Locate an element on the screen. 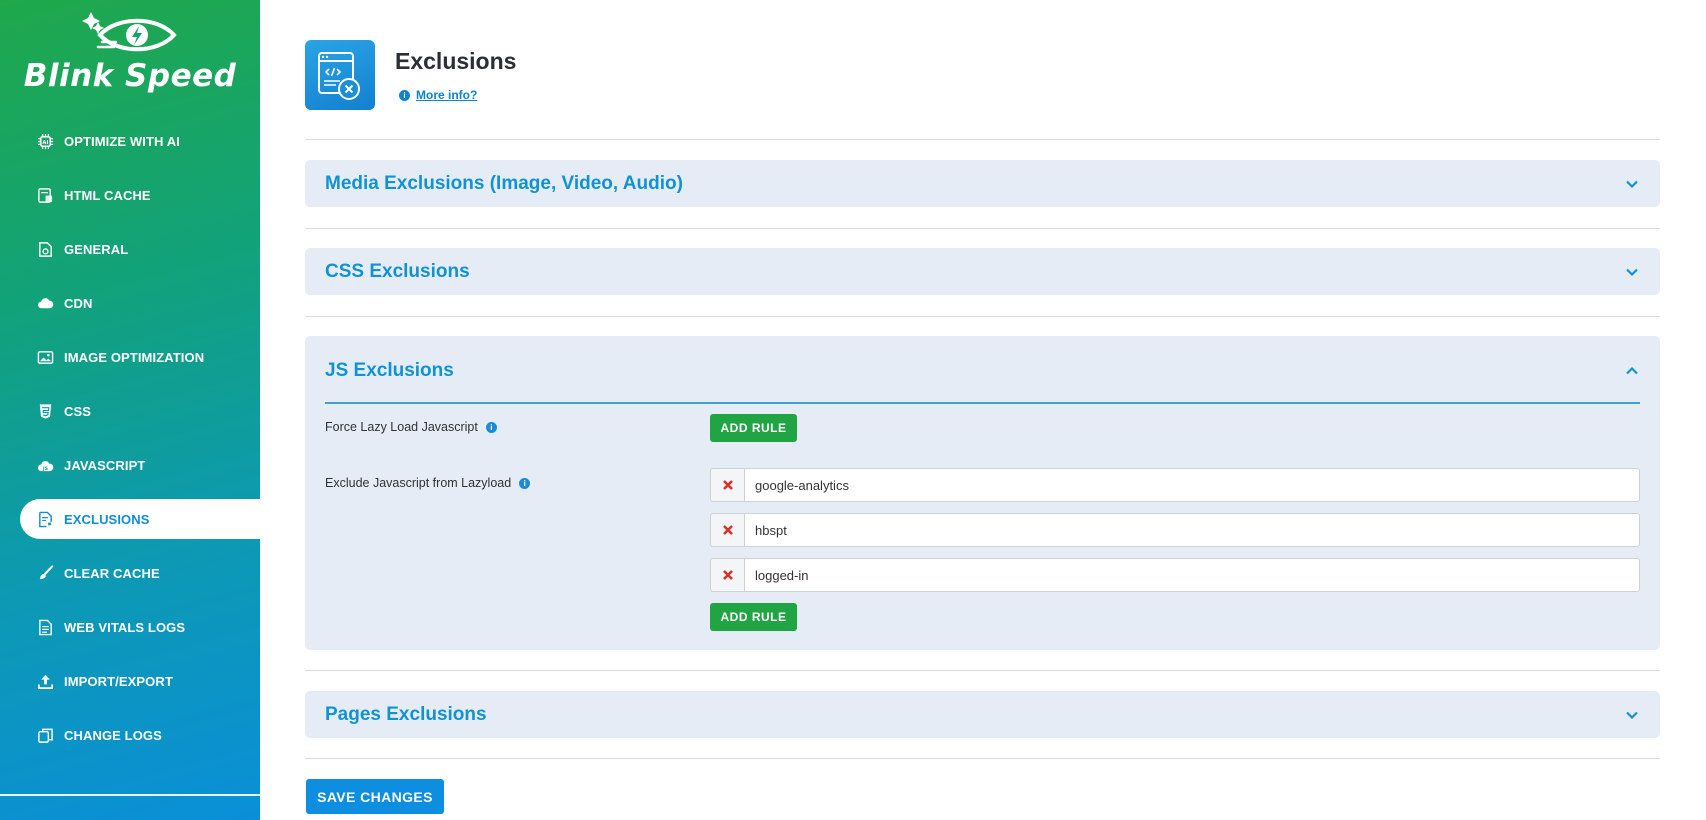 This screenshot has width=1706, height=820. html-cache-icon is located at coordinates (45, 195).